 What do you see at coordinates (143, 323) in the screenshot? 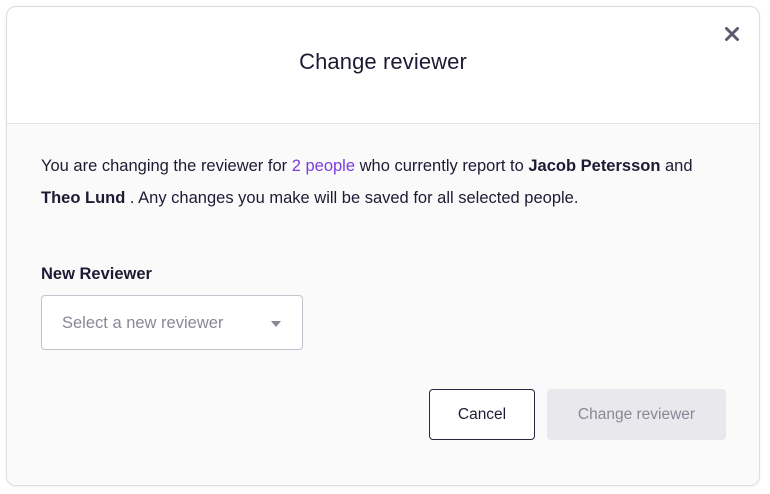
I see `select-placeholder: Select a new reviewer` at bounding box center [143, 323].